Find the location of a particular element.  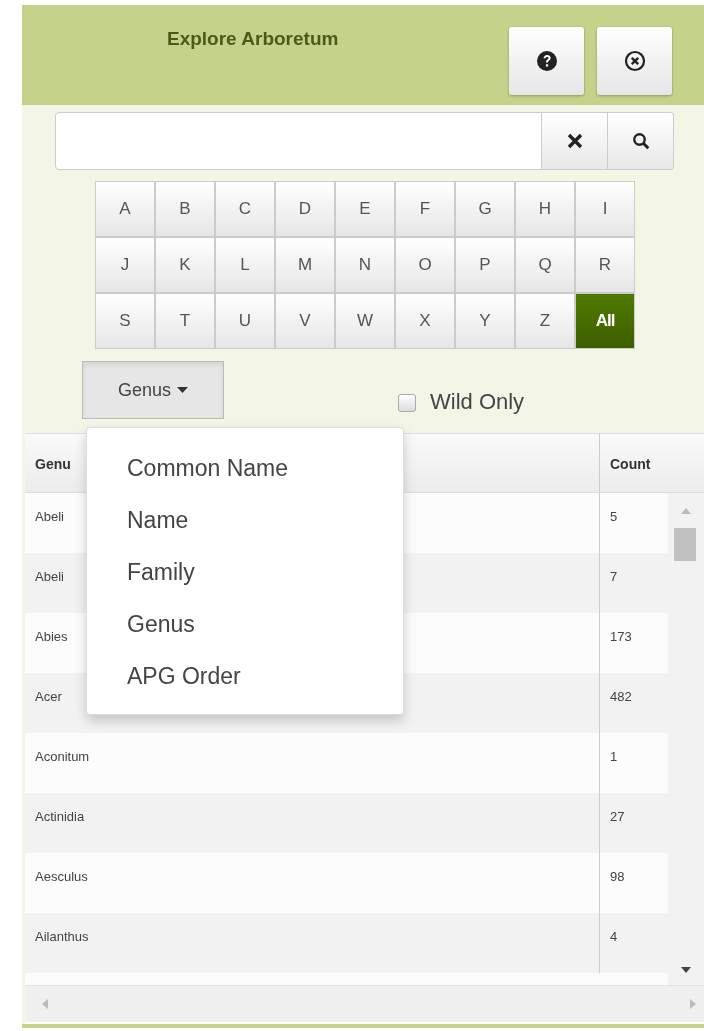

table-cell-text: 98 is located at coordinates (617, 877).